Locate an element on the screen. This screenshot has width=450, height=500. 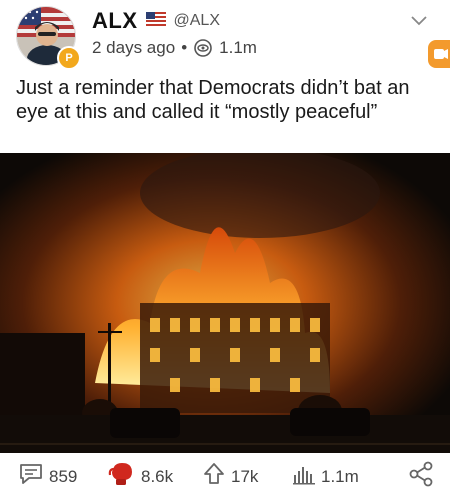
views-count: 1.1m is located at coordinates (340, 476).